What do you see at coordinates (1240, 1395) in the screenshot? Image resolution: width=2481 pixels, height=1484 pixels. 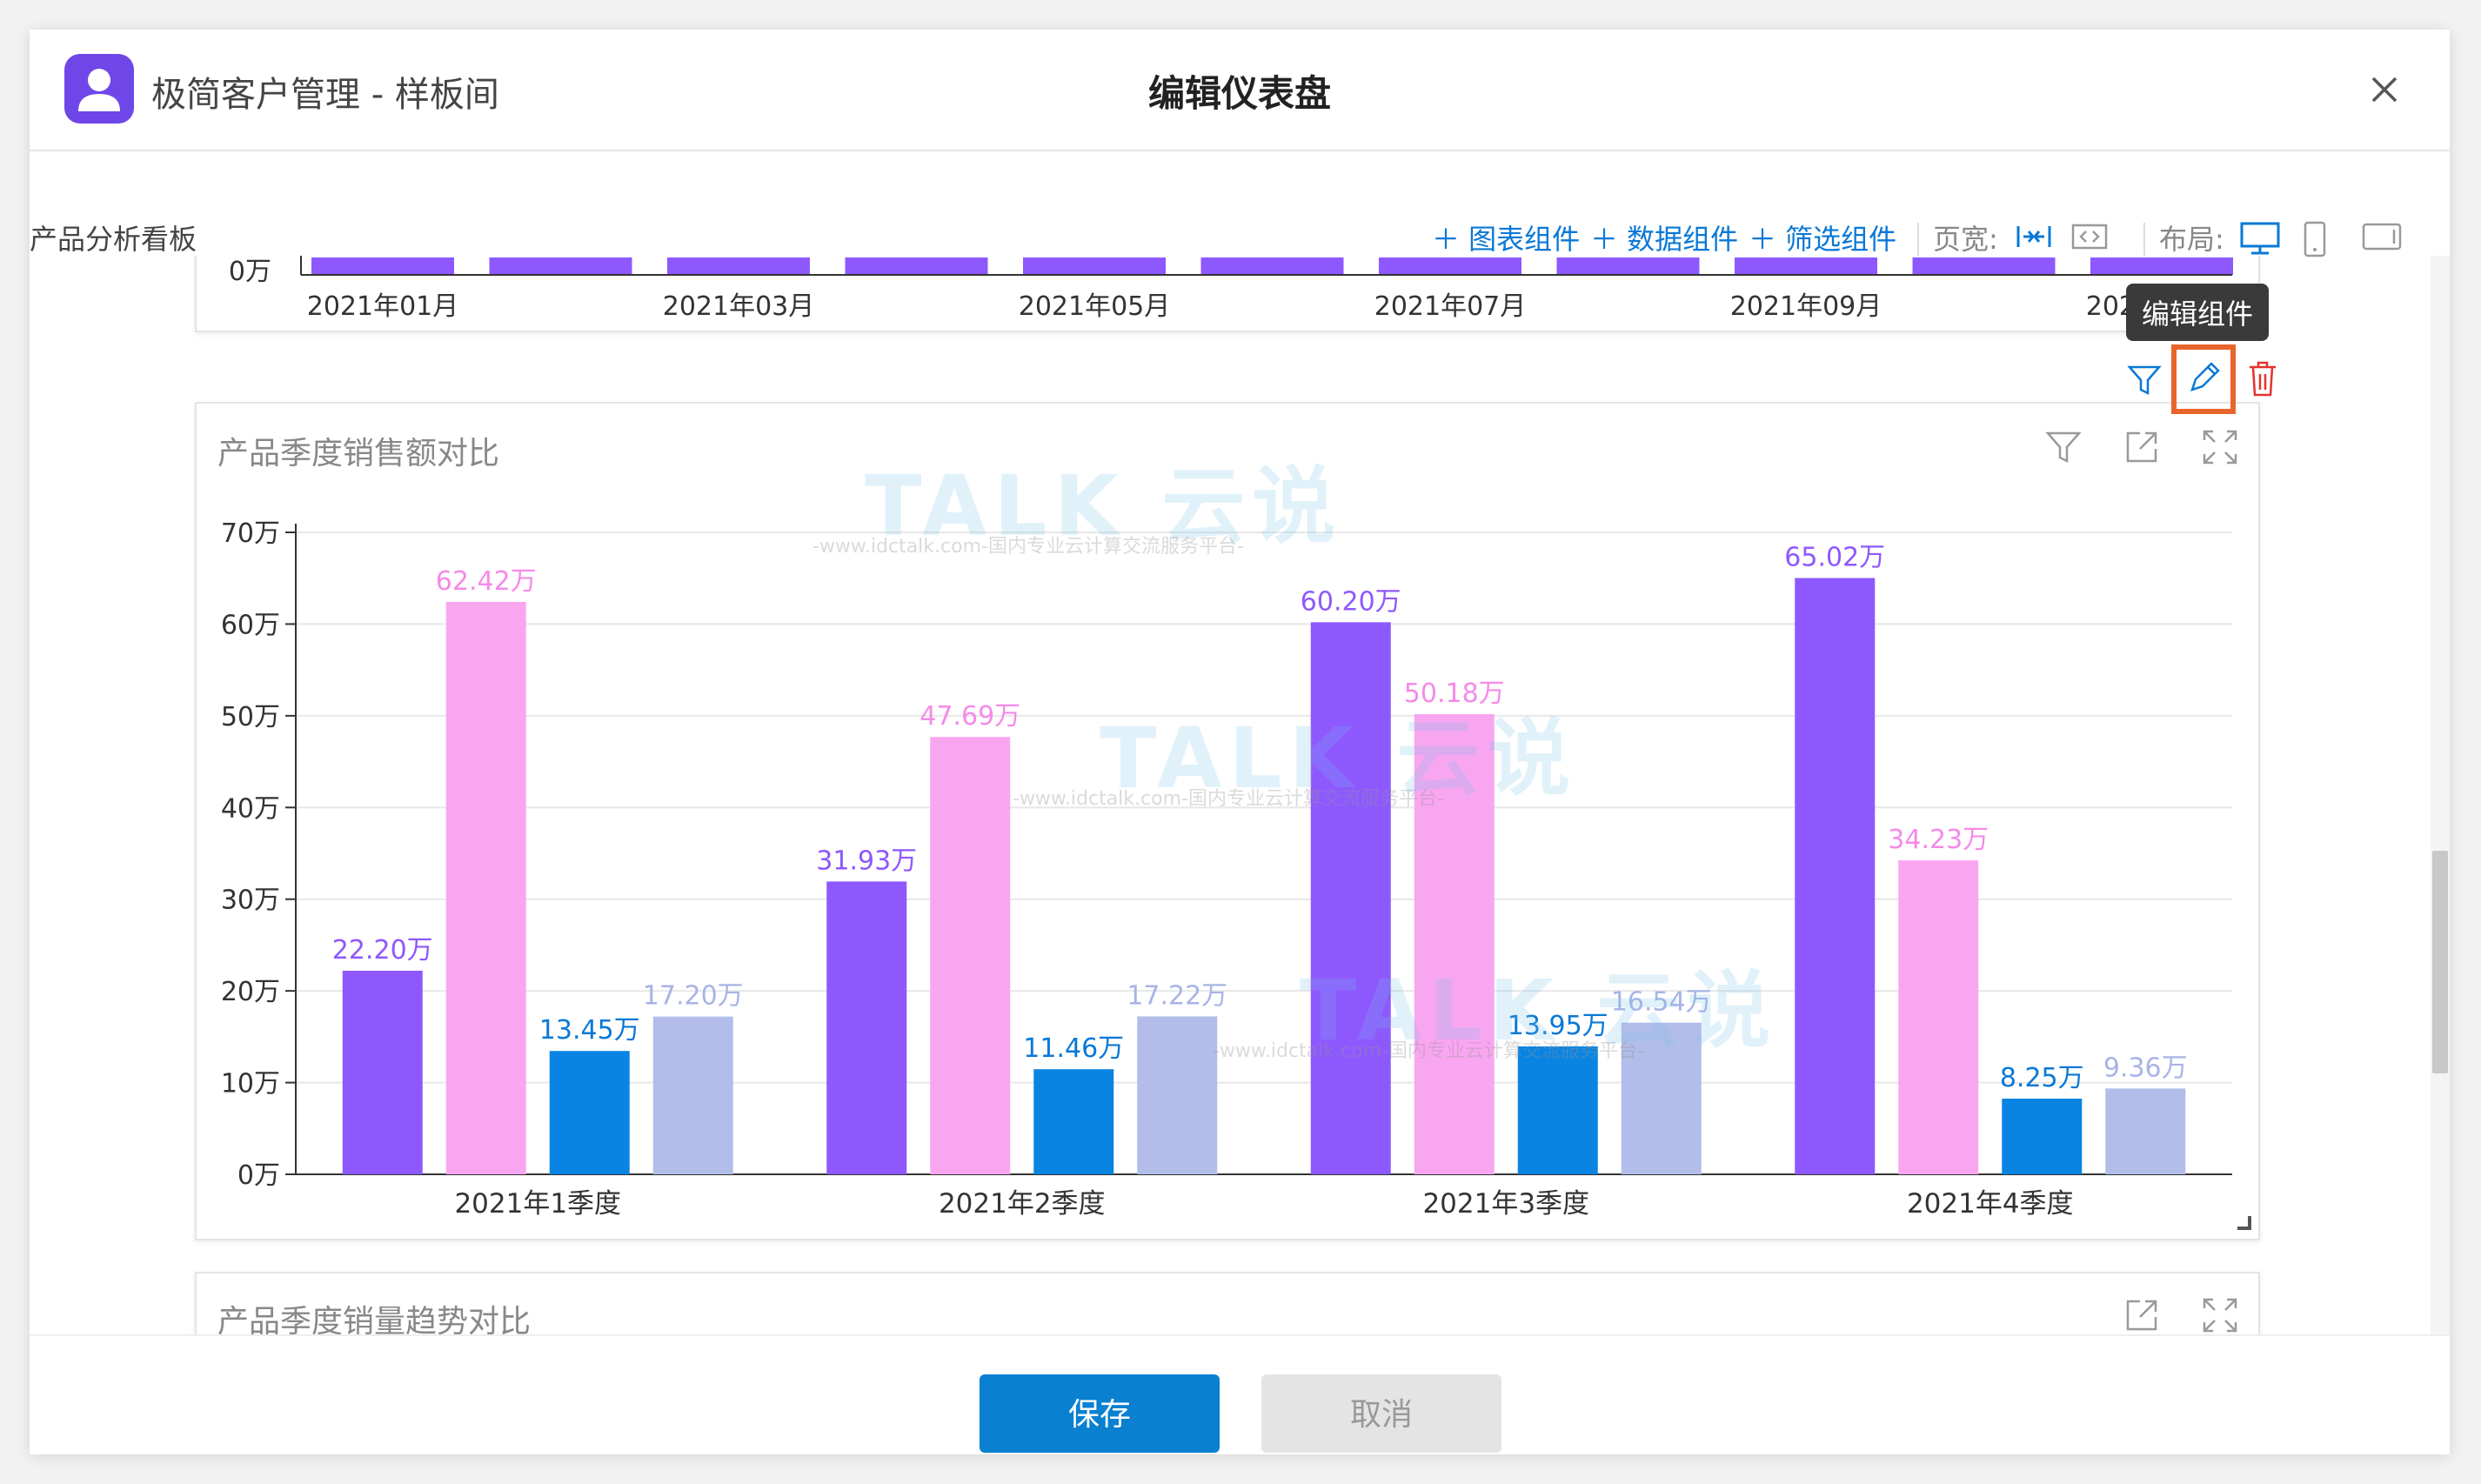 I see `dialog-footer: 保存 取消` at bounding box center [1240, 1395].